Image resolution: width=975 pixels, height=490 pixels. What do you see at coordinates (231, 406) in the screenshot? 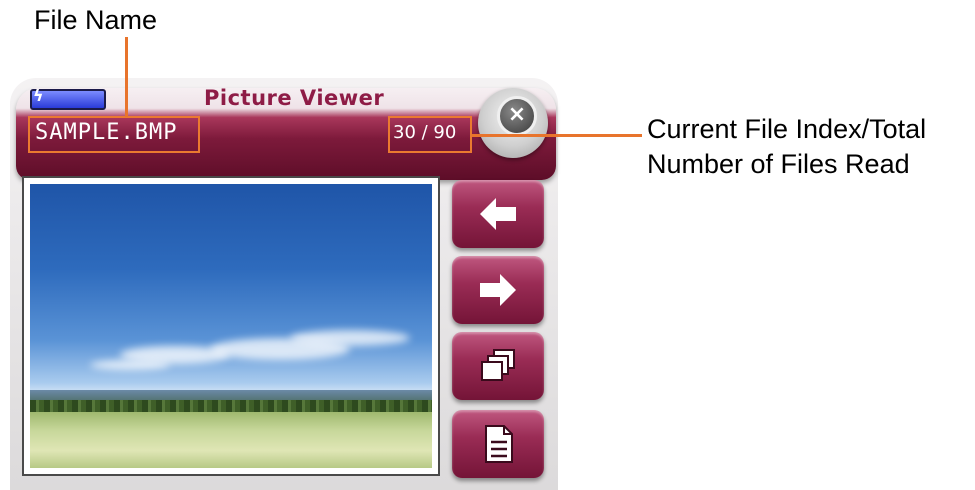
I see `picture-treeline` at bounding box center [231, 406].